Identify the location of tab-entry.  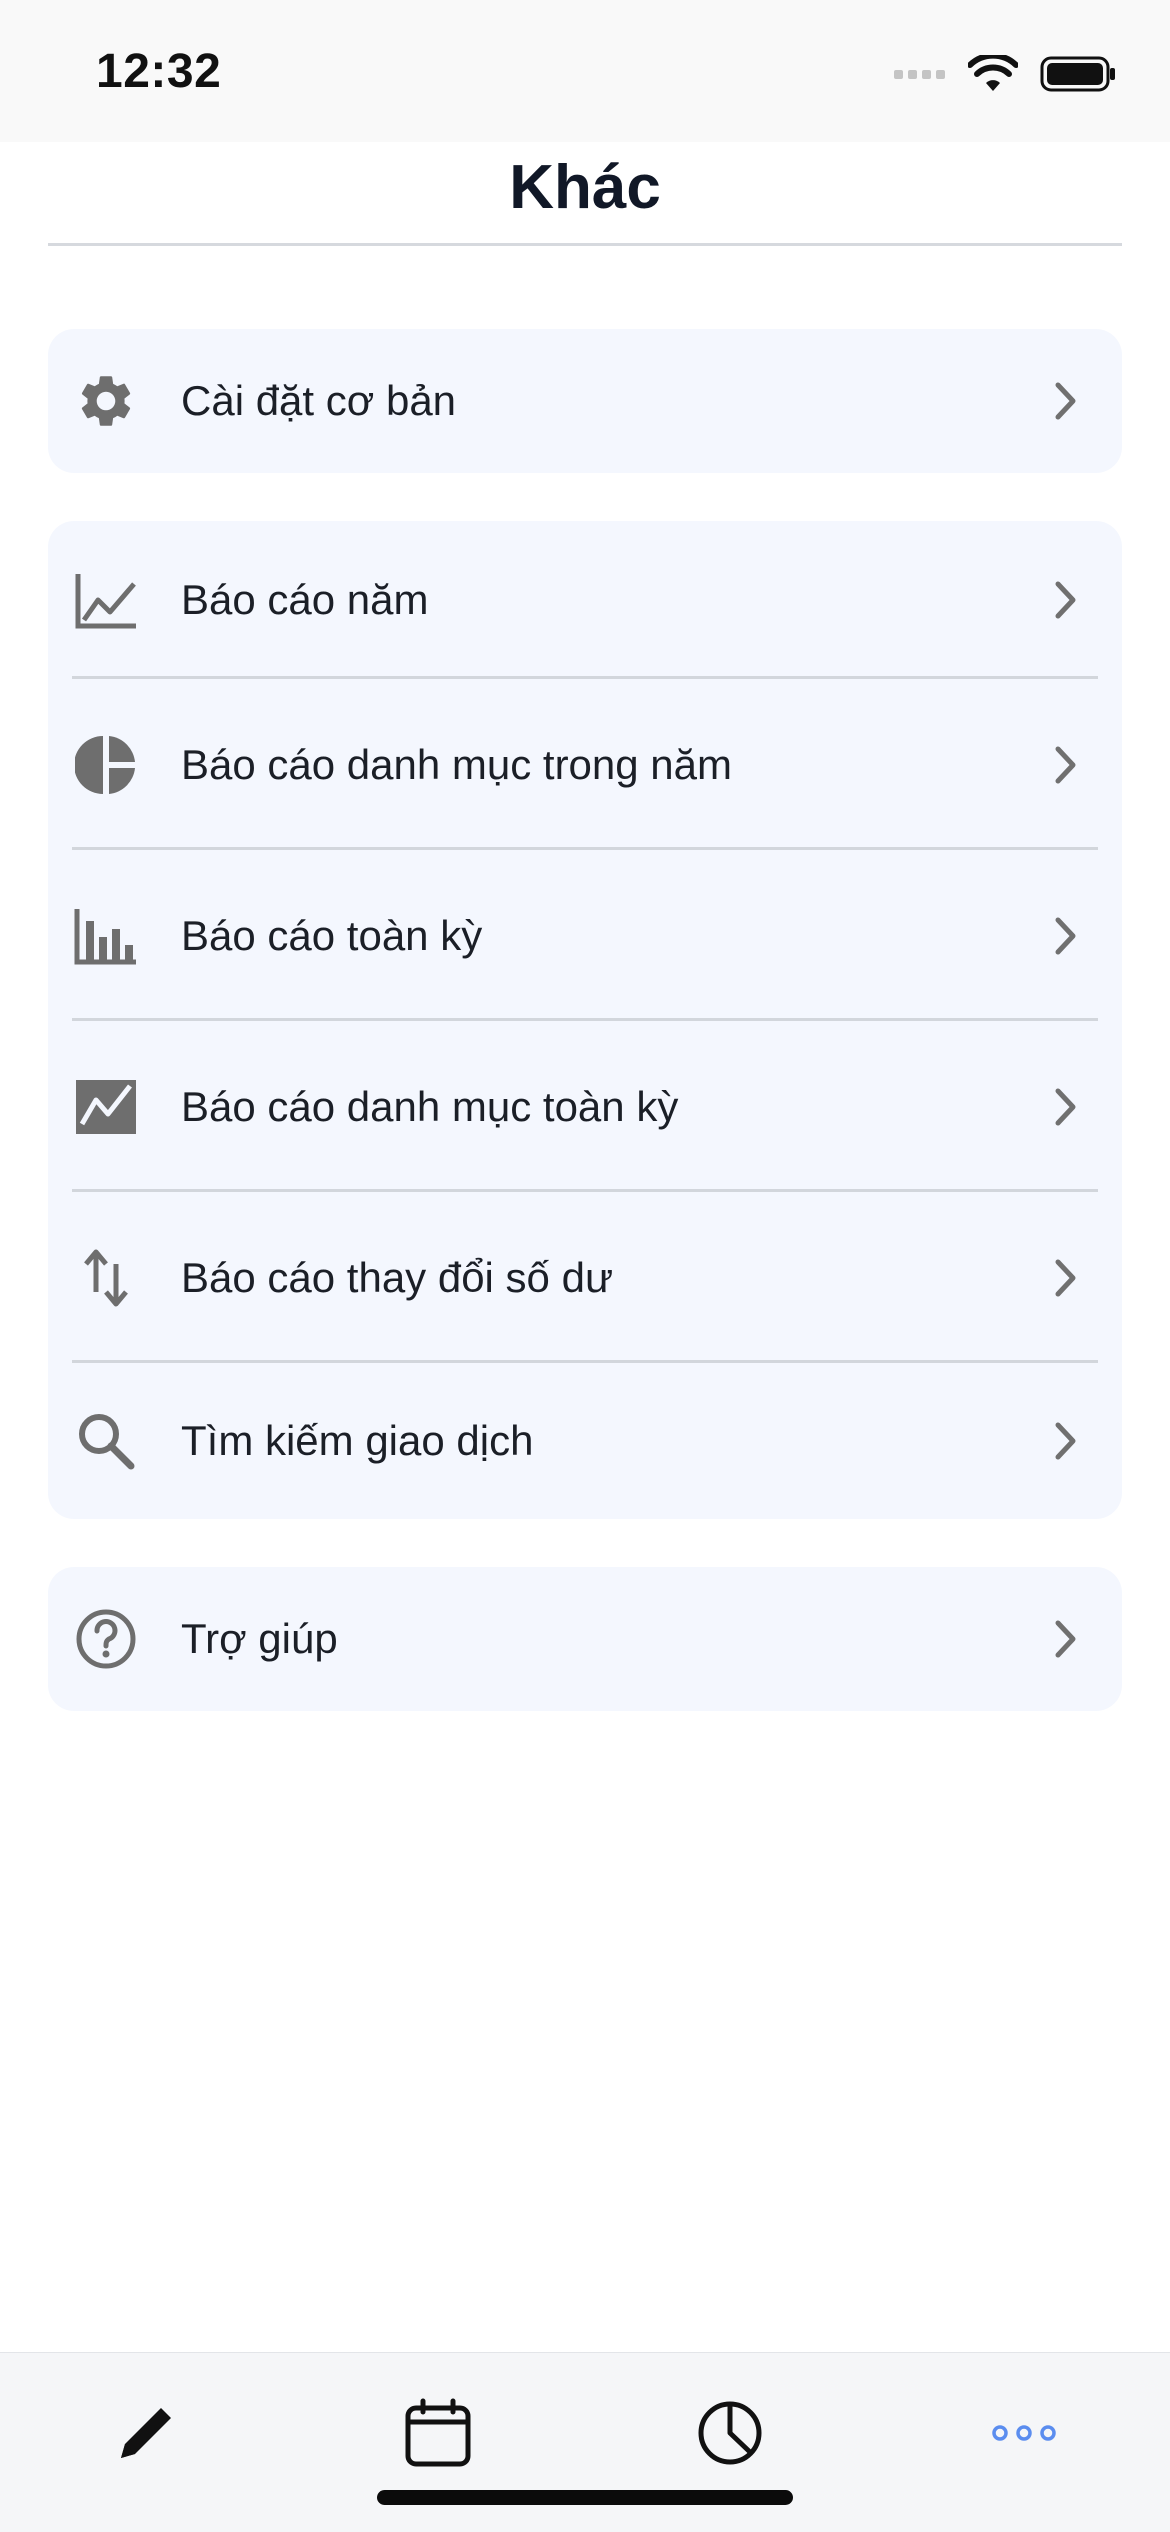
(146, 2435).